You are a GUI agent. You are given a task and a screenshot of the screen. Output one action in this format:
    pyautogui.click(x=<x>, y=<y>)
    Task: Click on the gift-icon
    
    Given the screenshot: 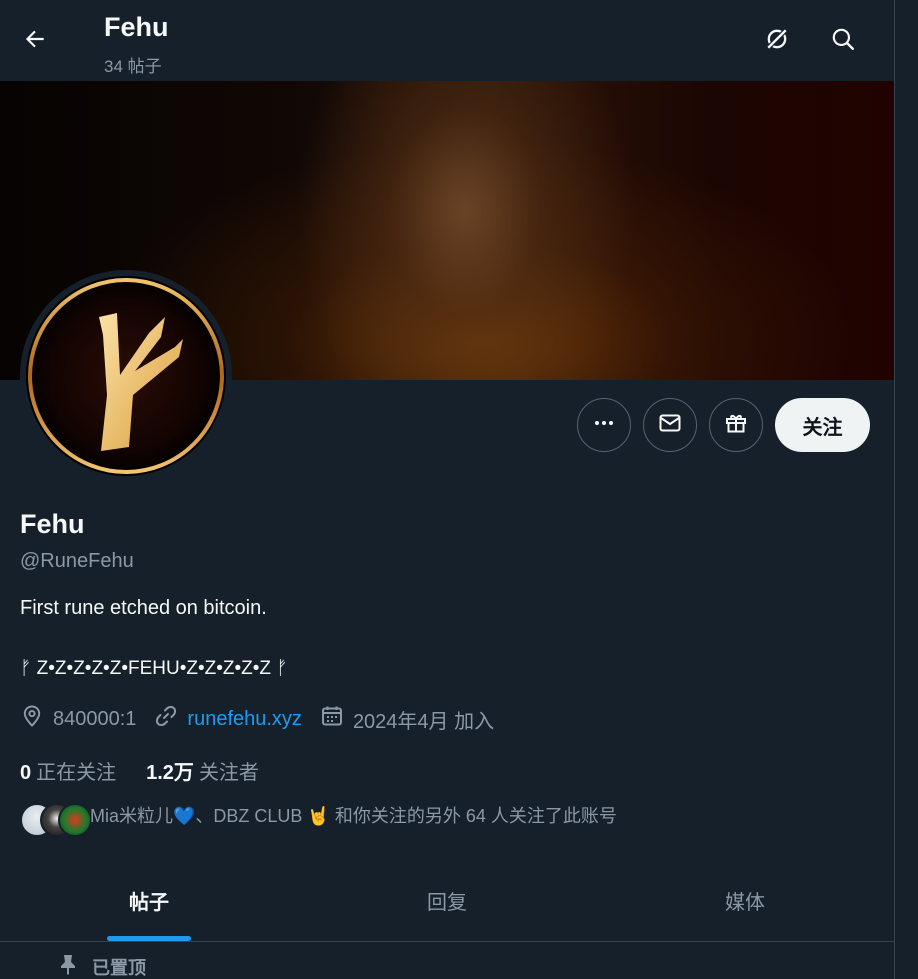 What is the action you would take?
    pyautogui.click(x=736, y=425)
    